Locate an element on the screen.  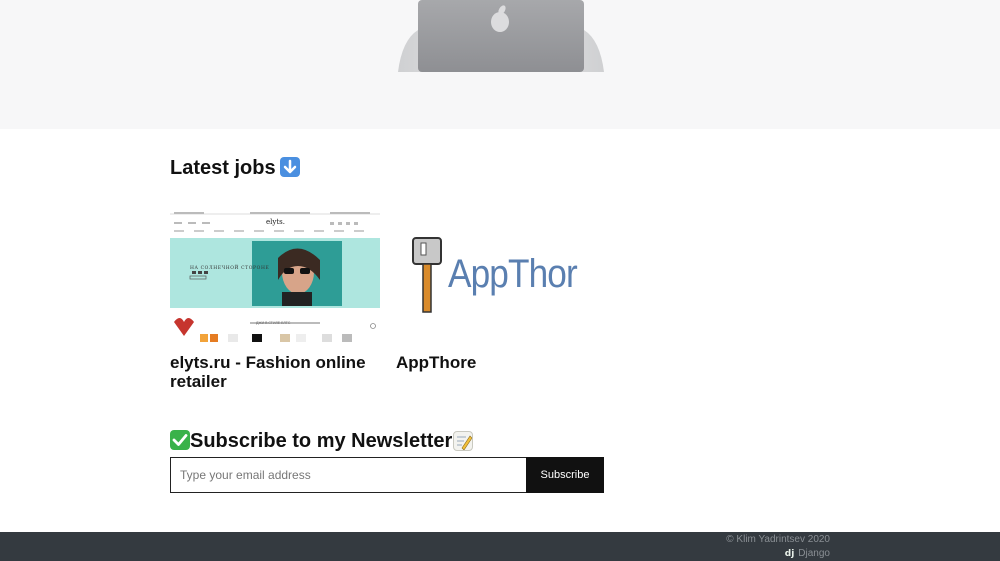
email-input is located at coordinates (348, 475).